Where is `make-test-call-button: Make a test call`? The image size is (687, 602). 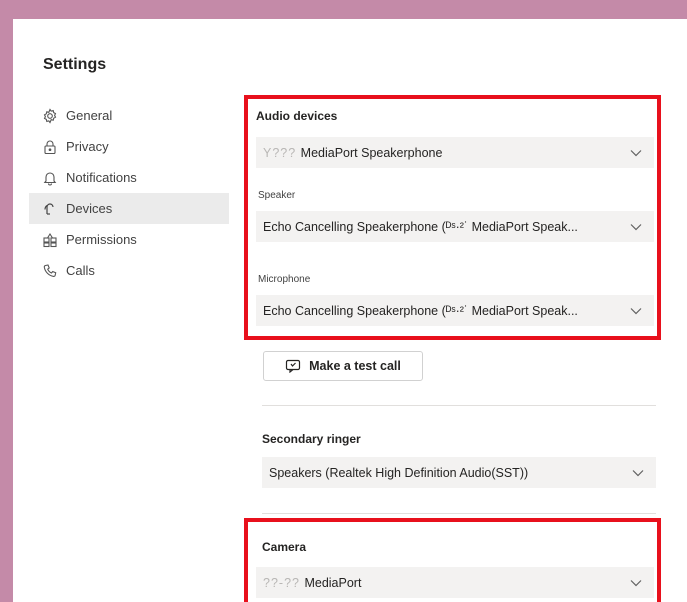
make-test-call-button: Make a test call is located at coordinates (343, 366).